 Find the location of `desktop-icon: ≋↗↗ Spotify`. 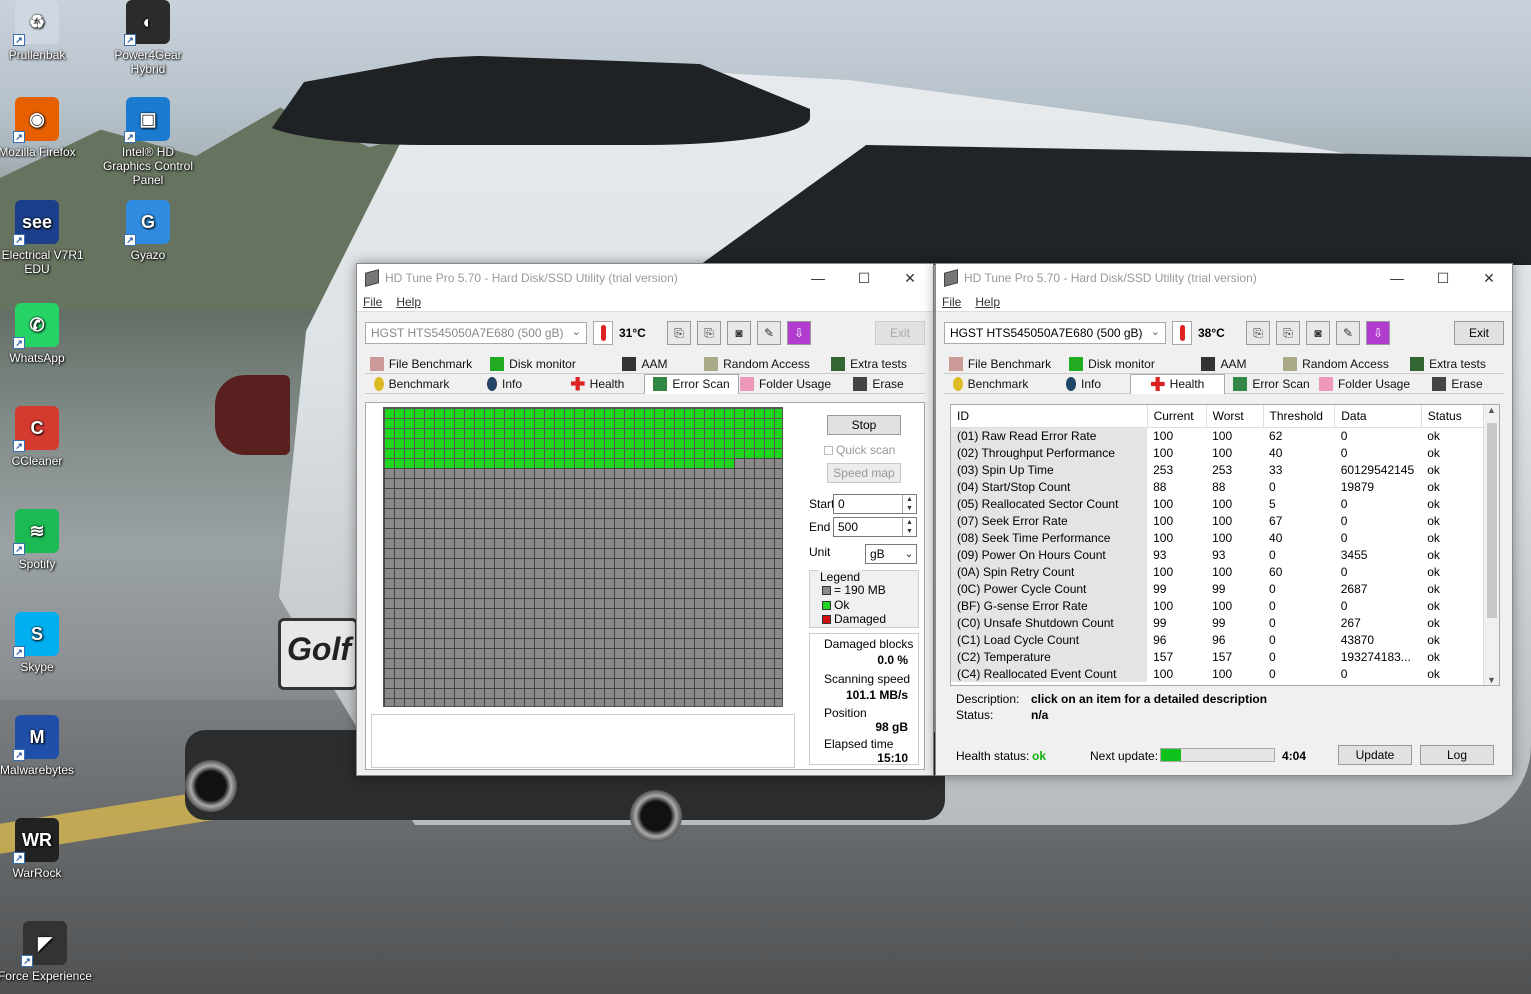

desktop-icon: ≋↗↗ Spotify is located at coordinates (43, 540).